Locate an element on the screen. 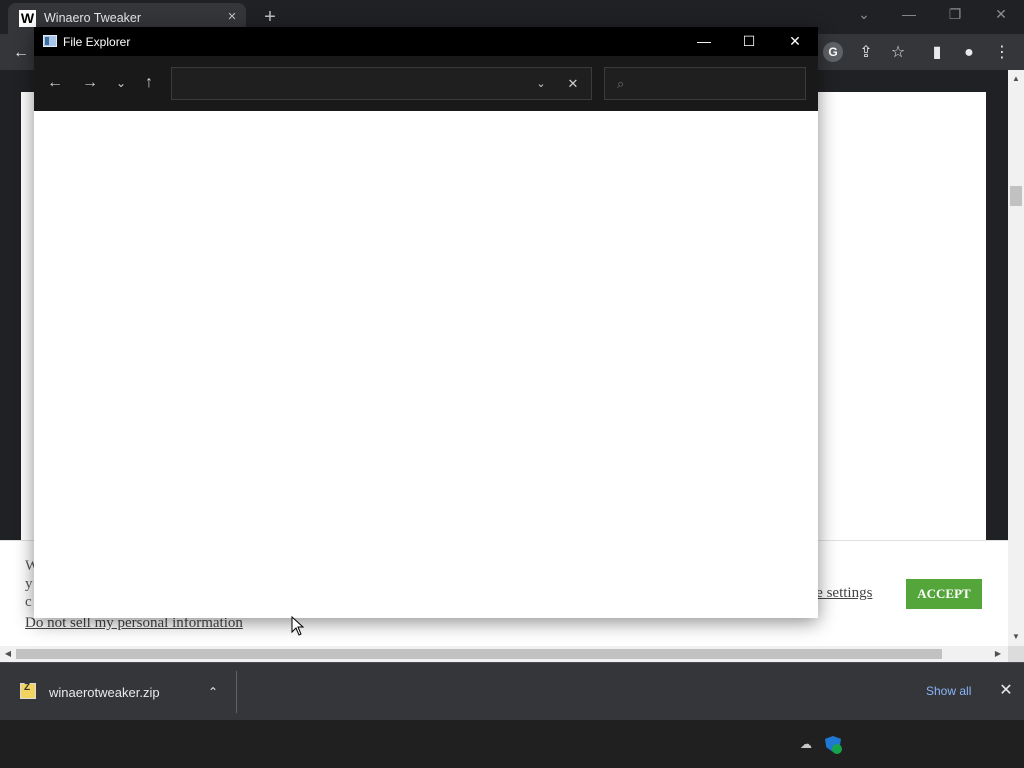 The image size is (1024, 768). google-extension-icon: G is located at coordinates (833, 52).